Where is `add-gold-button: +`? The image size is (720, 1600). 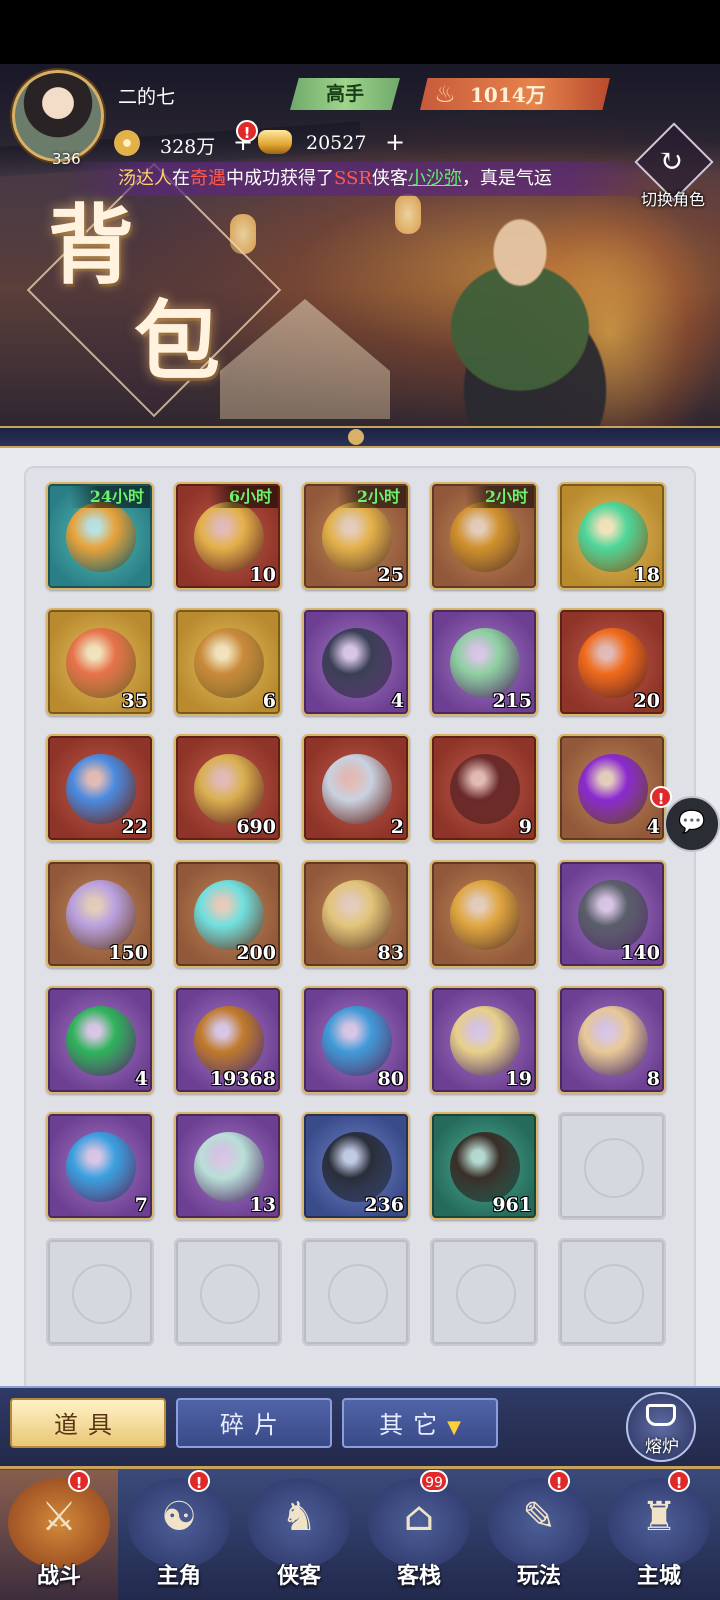 add-gold-button: + is located at coordinates (395, 142).